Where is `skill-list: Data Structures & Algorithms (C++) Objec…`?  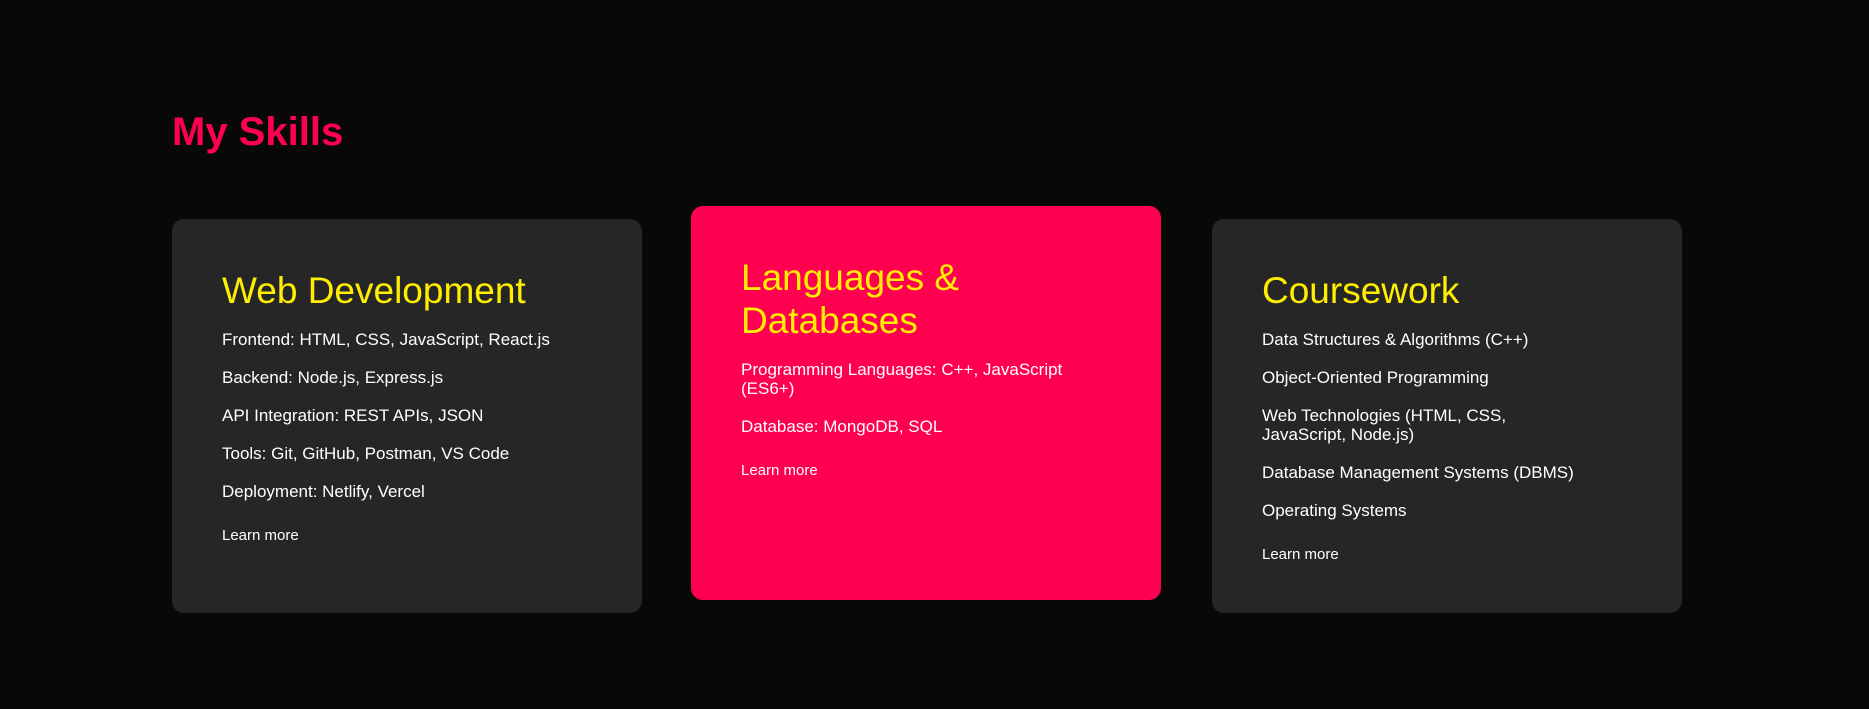 skill-list: Data Structures & Algorithms (C++) Objec… is located at coordinates (1447, 425).